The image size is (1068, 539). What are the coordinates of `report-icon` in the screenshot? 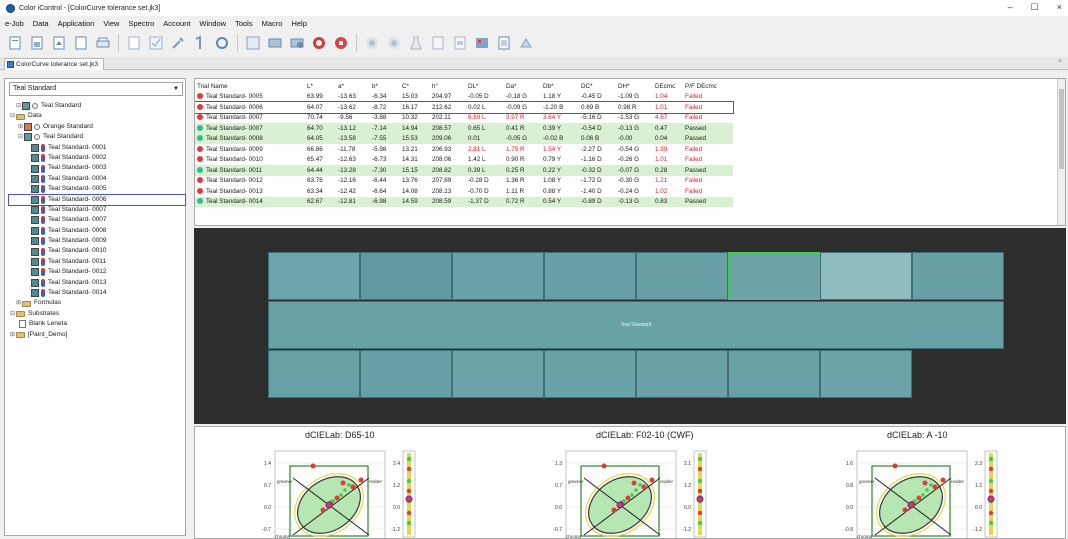 It's located at (504, 43).